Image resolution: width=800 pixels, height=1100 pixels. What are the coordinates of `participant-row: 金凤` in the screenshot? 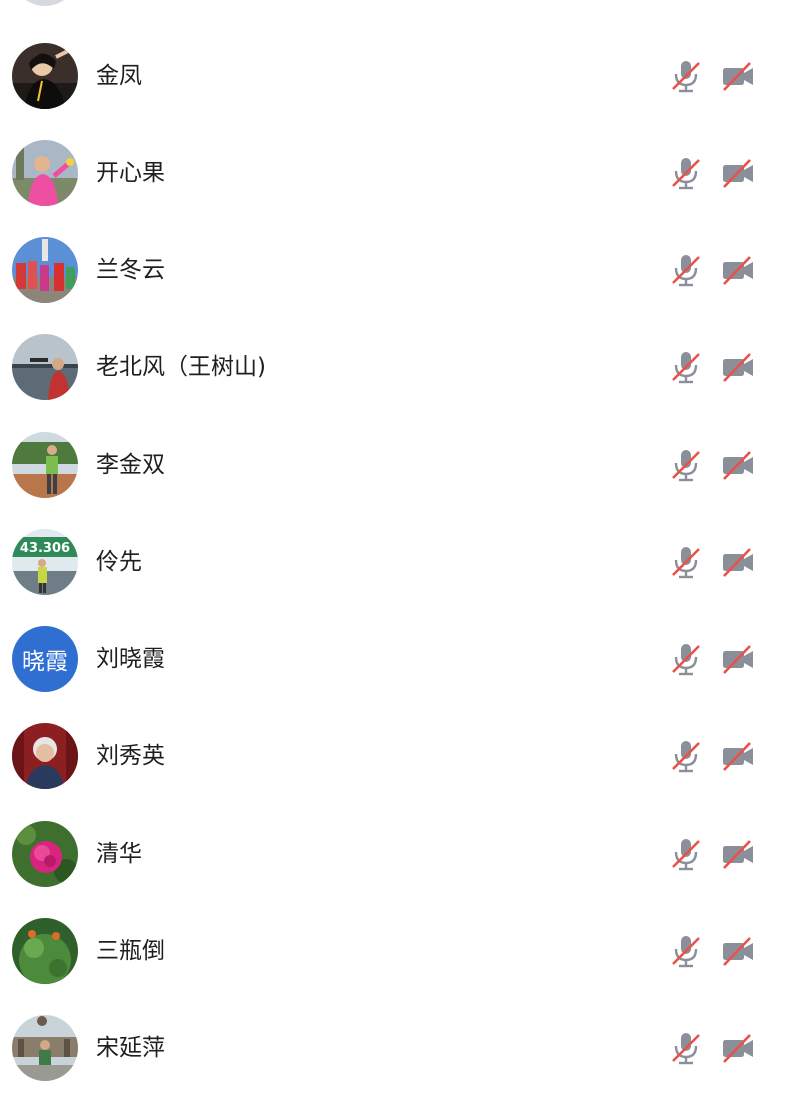 It's located at (400, 91).